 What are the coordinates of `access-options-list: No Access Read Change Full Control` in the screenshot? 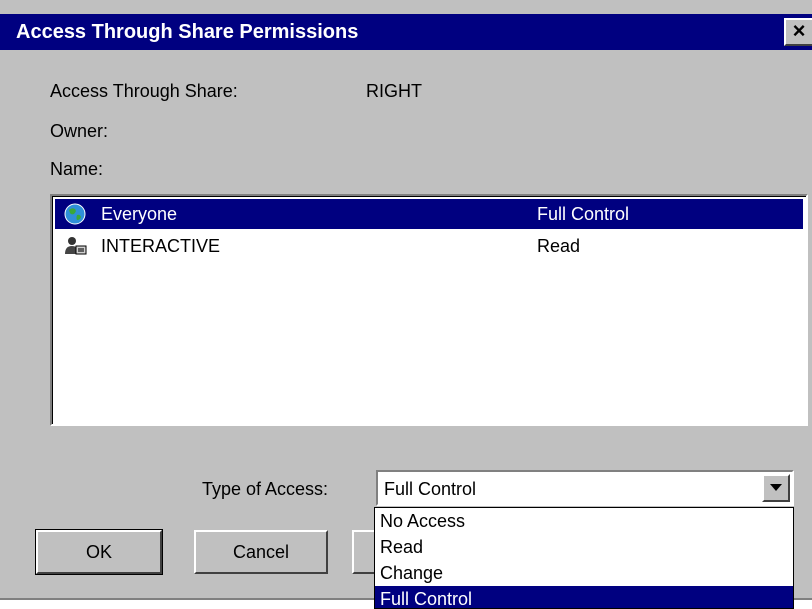 It's located at (584, 558).